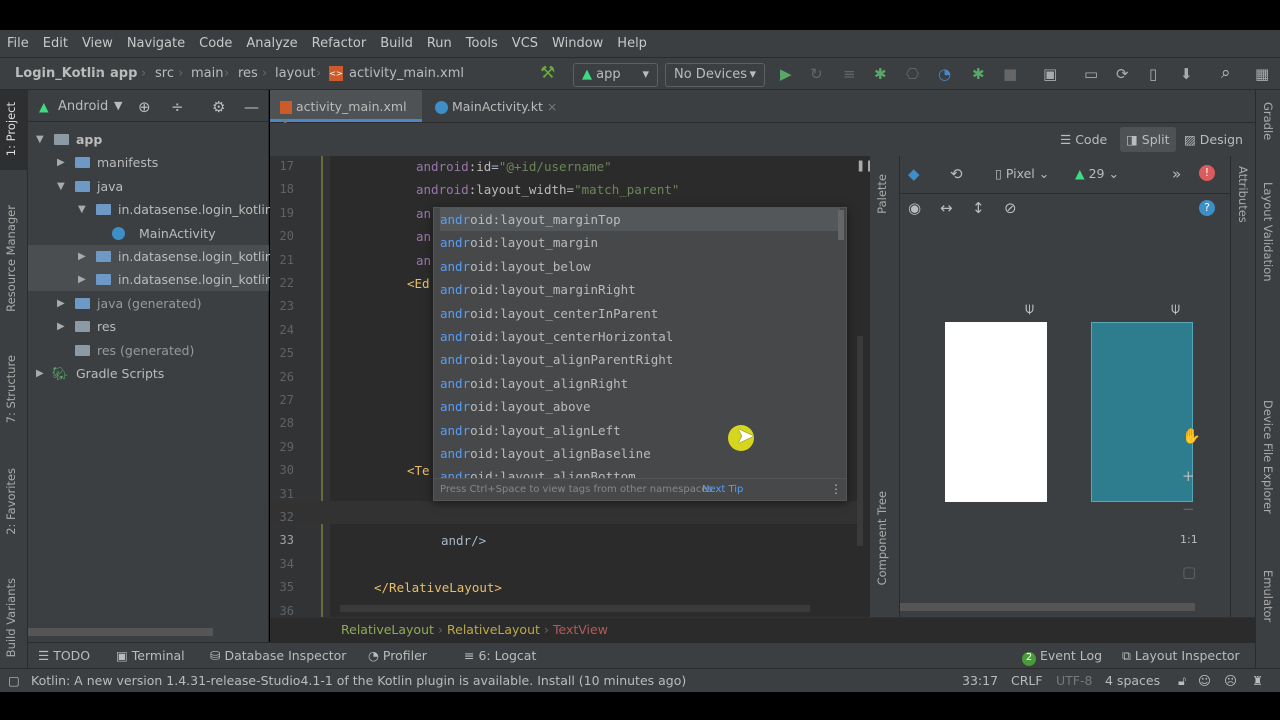  I want to click on emulator-tab: Emulator, so click(1268, 596).